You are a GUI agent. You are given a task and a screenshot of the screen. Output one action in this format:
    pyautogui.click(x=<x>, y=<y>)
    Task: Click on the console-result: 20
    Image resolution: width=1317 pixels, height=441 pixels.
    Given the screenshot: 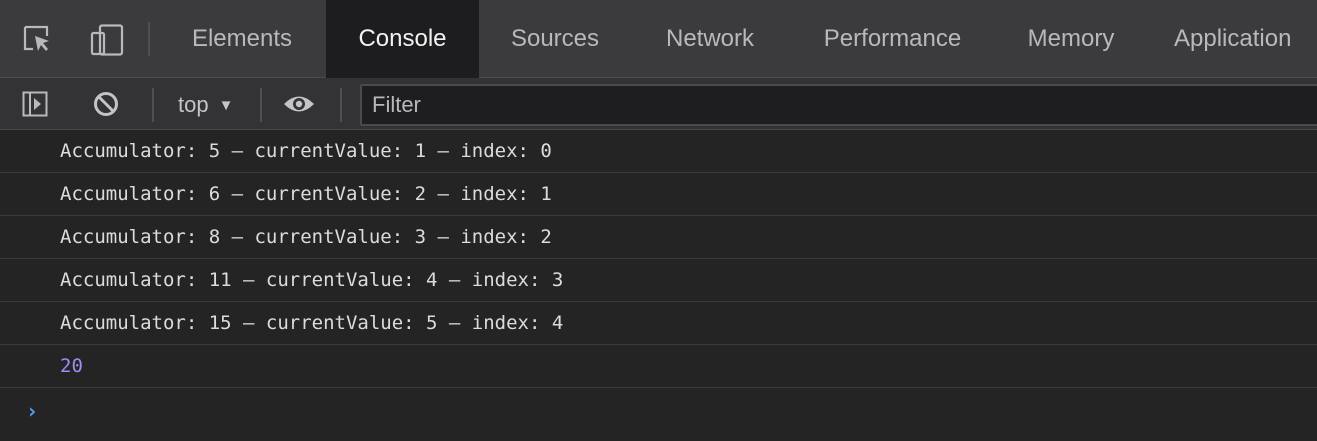 What is the action you would take?
    pyautogui.click(x=658, y=366)
    